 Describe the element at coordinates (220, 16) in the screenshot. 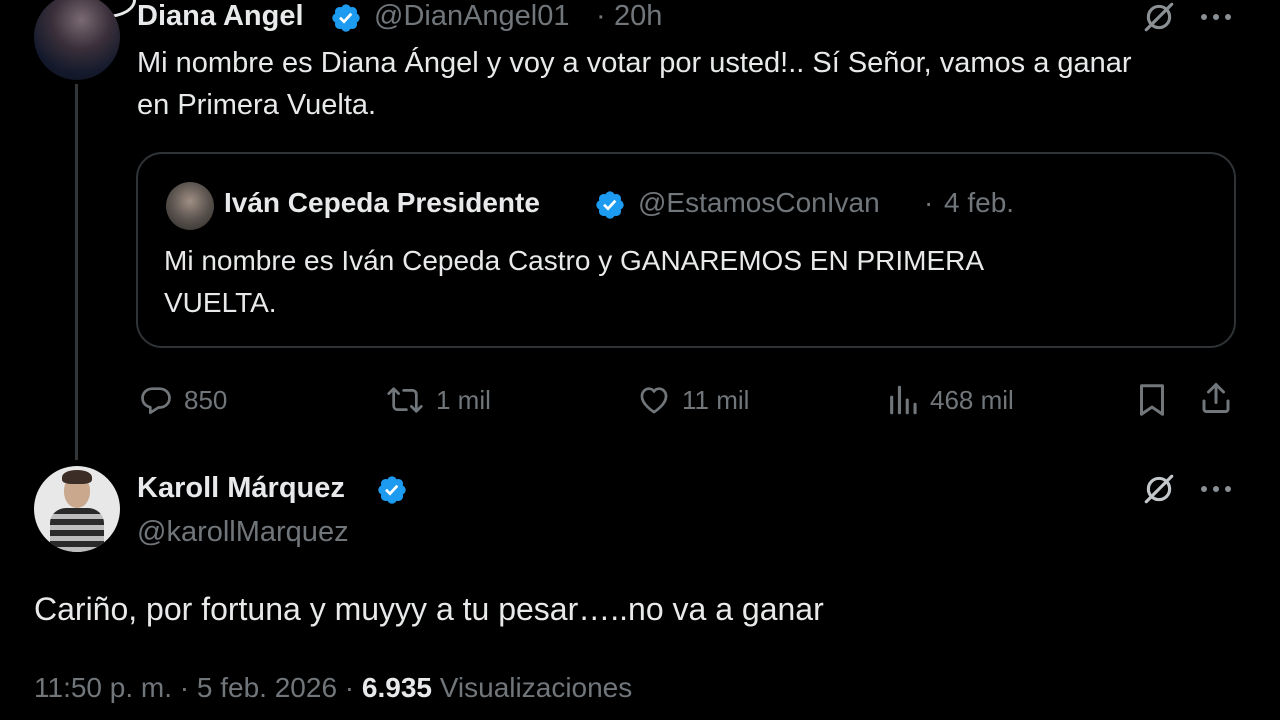

I see `parent-author-name: Diana Angel` at that location.